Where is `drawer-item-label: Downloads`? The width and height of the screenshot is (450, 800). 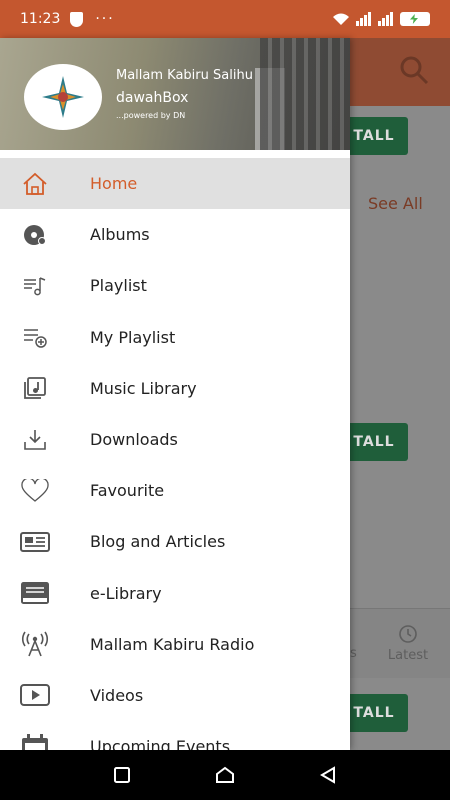
drawer-item-label: Downloads is located at coordinates (134, 440).